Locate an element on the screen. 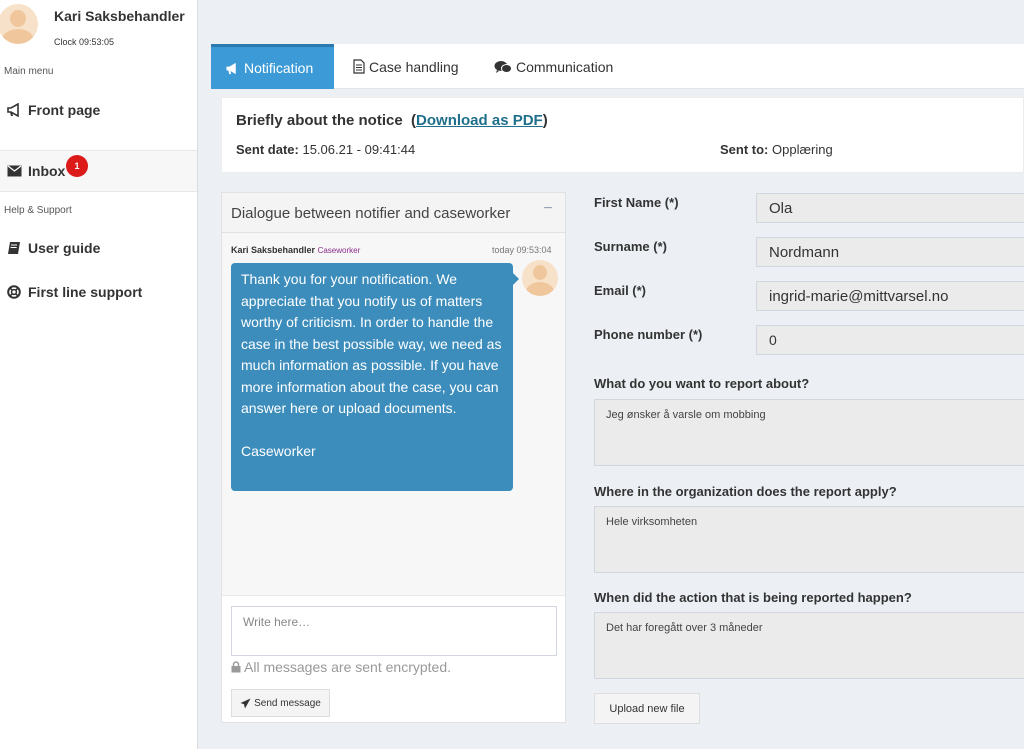  surname-label: Surname (*) is located at coordinates (630, 246).